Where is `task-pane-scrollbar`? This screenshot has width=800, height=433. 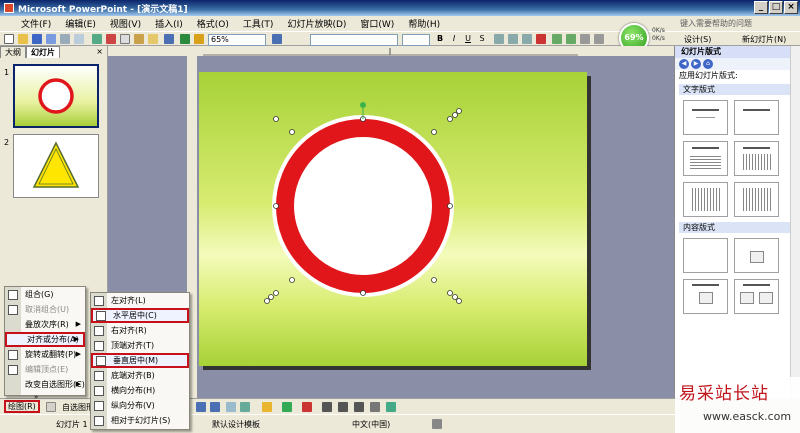
task-pane-scrollbar is located at coordinates (795, 222).